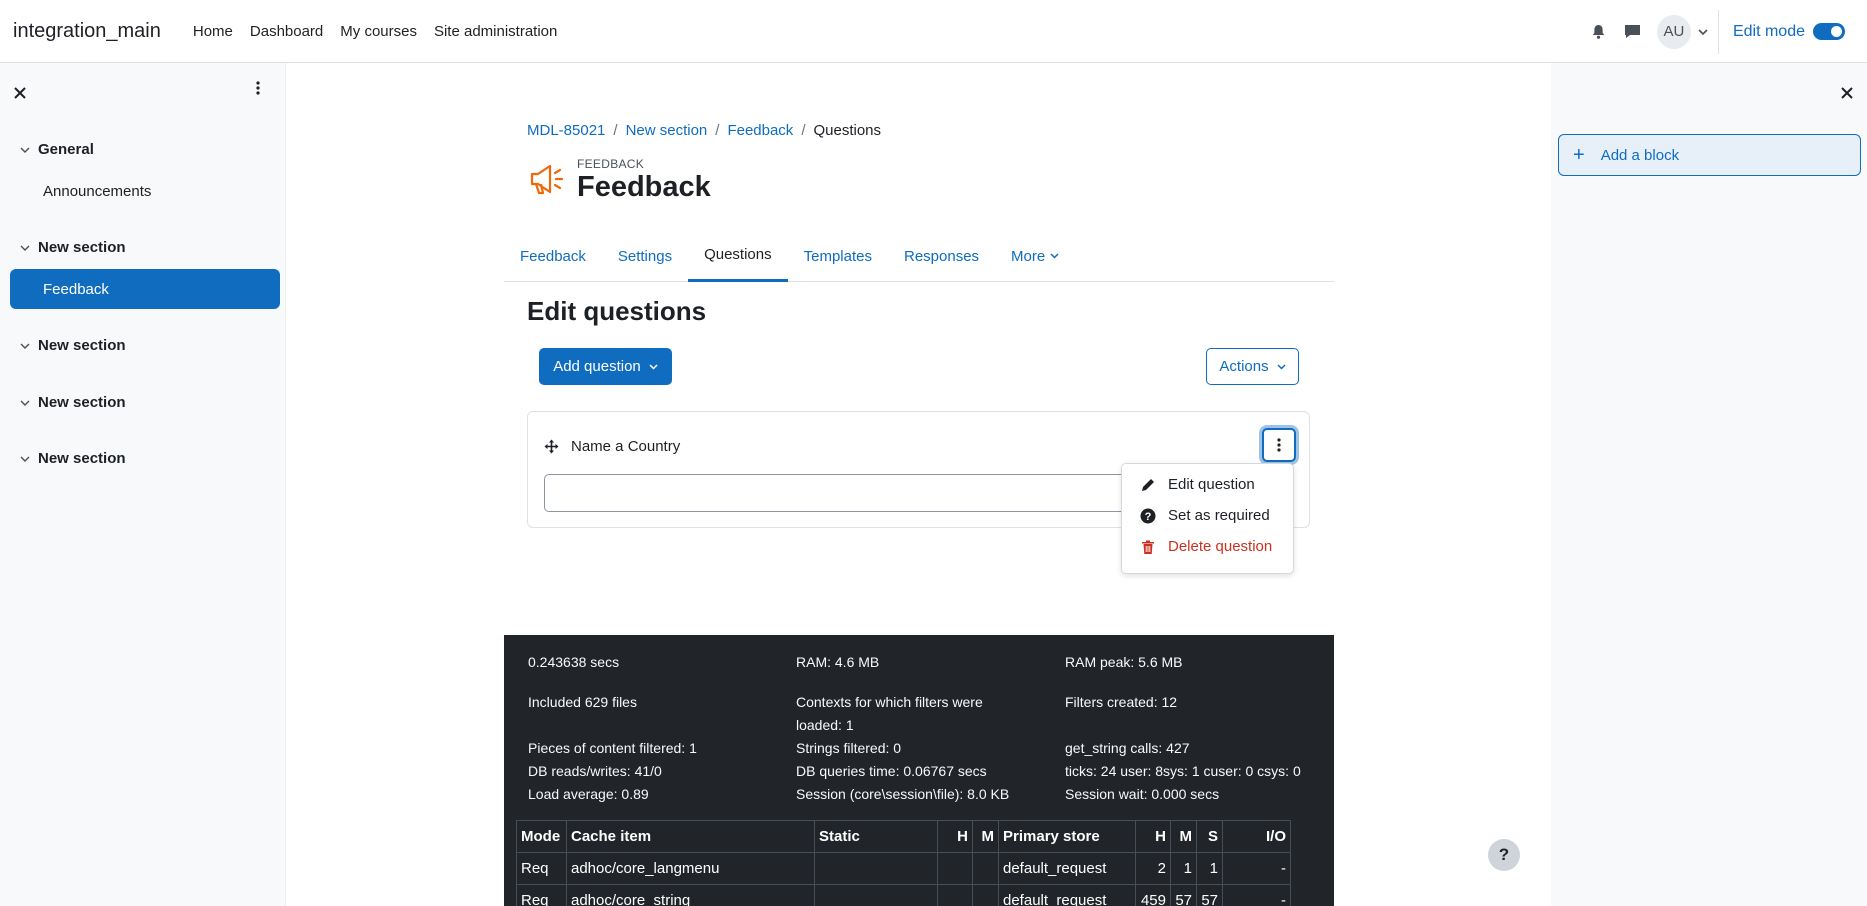 Image resolution: width=1867 pixels, height=906 pixels. Describe the element at coordinates (760, 130) in the screenshot. I see `breadcrumb-activity: Feedback` at that location.